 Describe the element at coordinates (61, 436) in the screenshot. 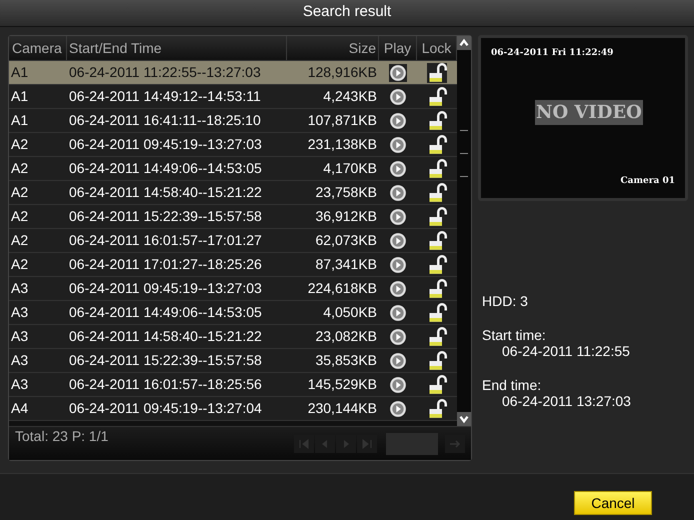

I see `total-count: Total: 23 P: 1/1` at that location.